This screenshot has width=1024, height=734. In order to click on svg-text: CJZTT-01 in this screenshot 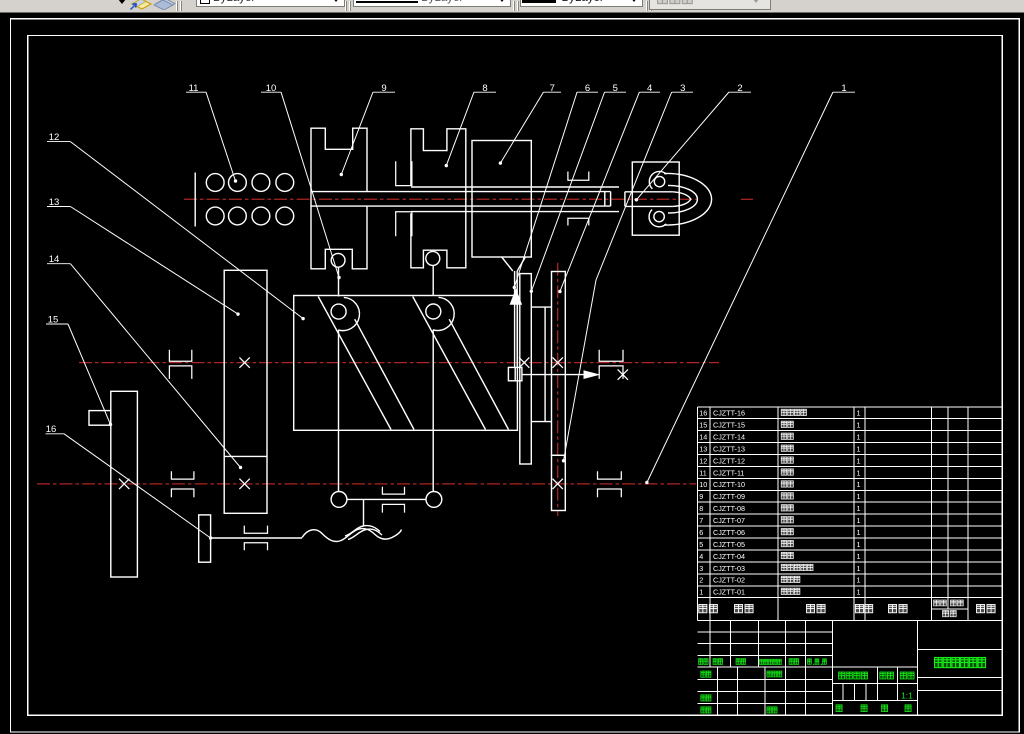, I will do `click(729, 592)`.